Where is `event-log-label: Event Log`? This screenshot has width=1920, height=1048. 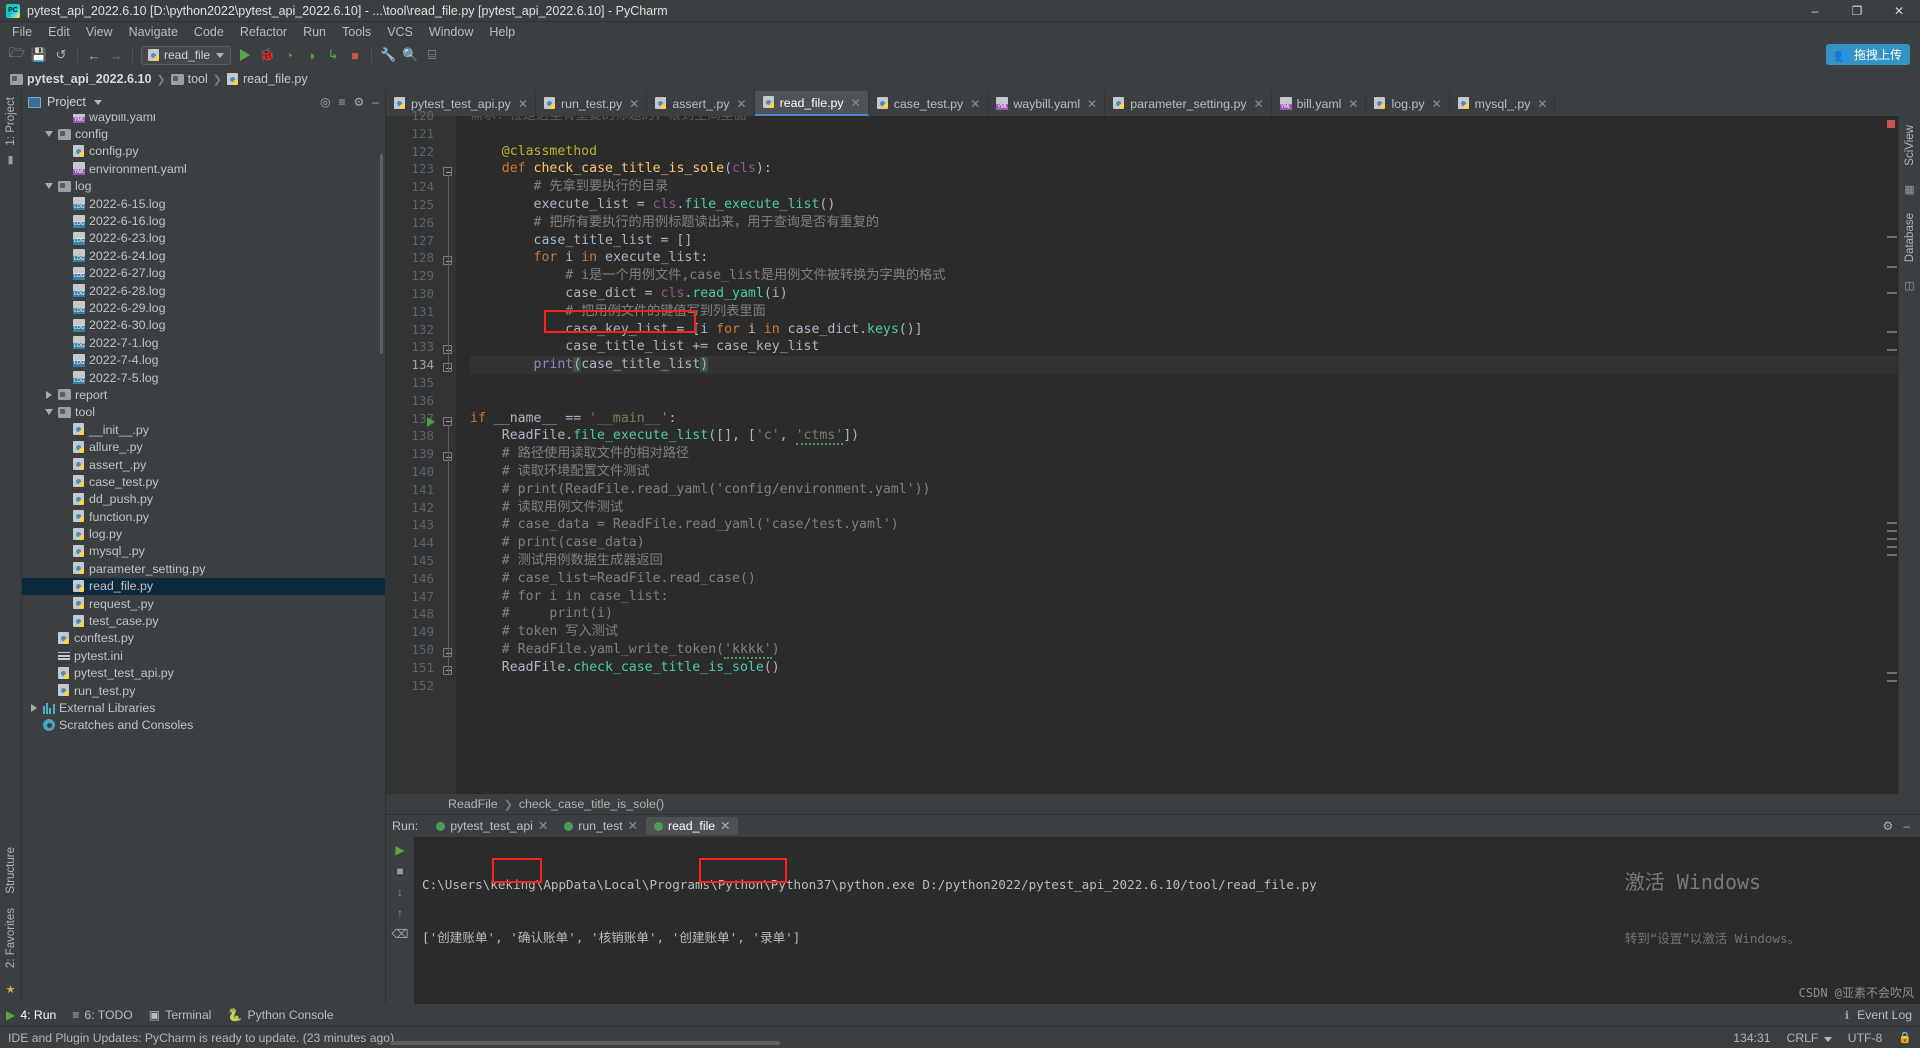
event-log-label: Event Log is located at coordinates (1884, 1015).